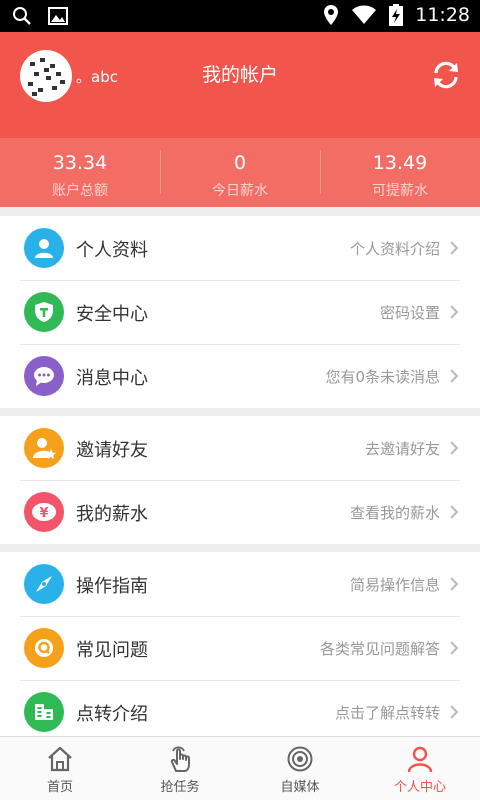 This screenshot has width=480, height=800. I want to click on menu-item-faq: 常见问题 各类常见问题解答, so click(240, 648).